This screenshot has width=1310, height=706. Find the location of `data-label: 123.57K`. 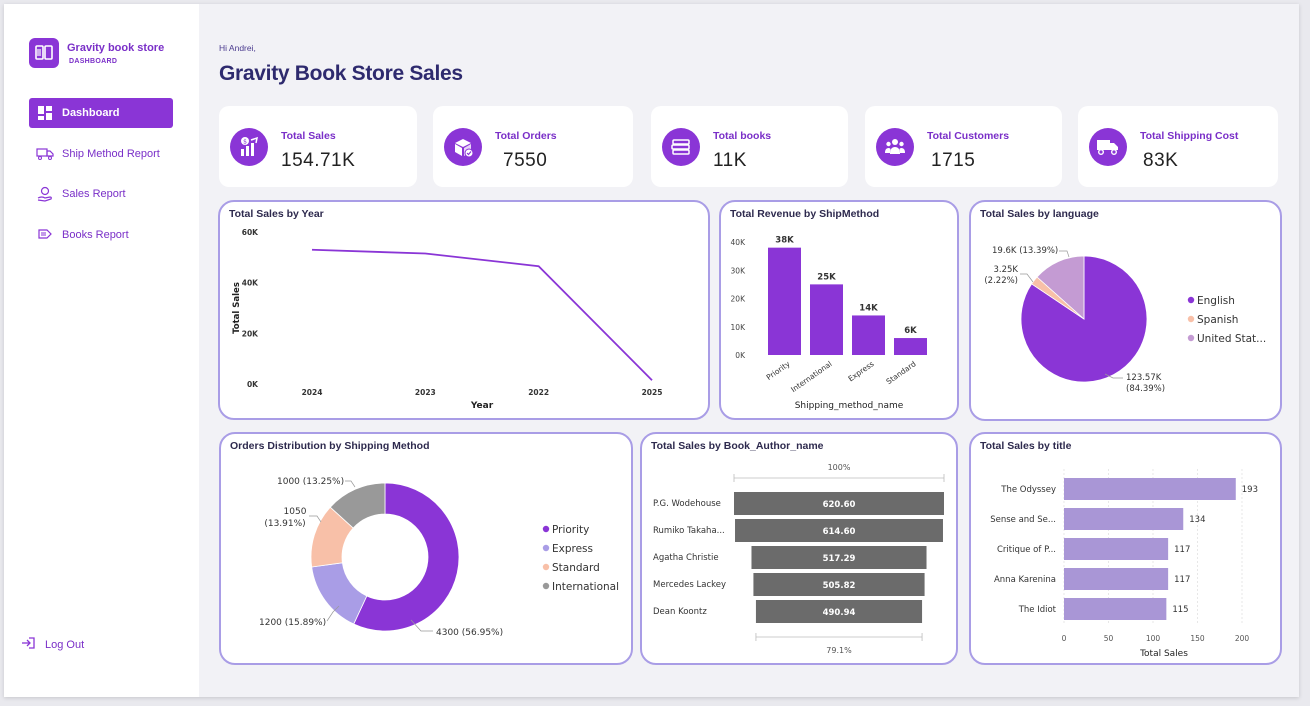

data-label: 123.57K is located at coordinates (1144, 378).